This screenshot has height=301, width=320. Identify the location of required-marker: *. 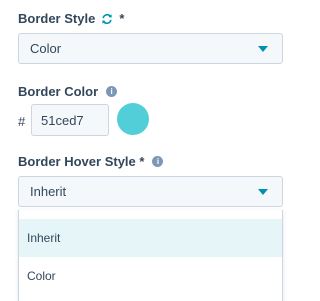
(122, 18).